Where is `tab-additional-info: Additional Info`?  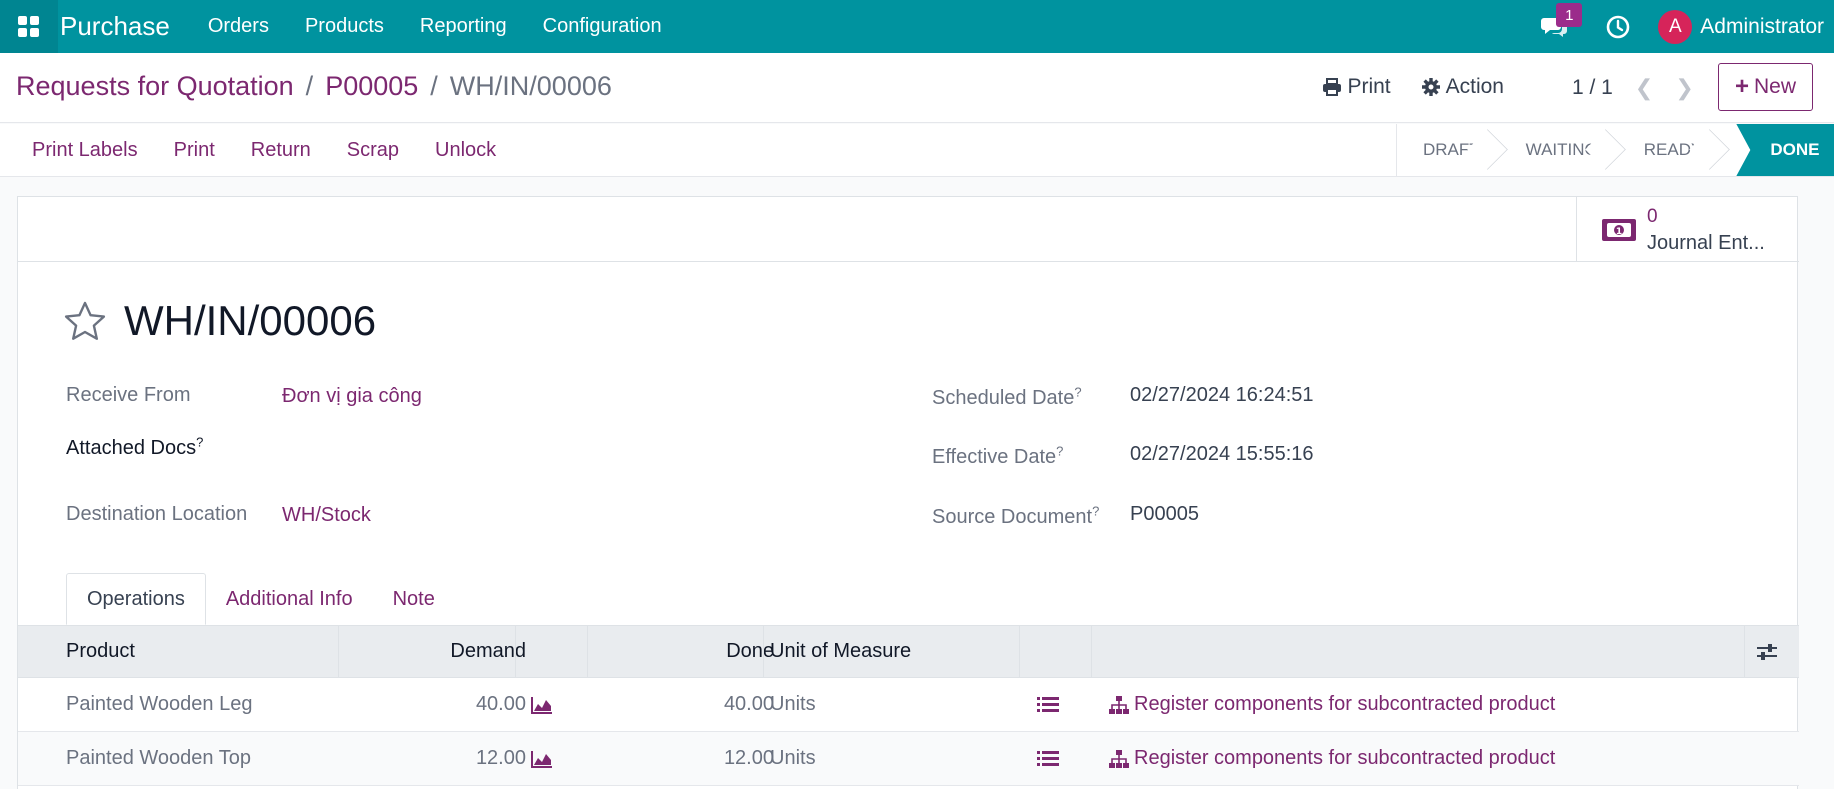
tab-additional-info: Additional Info is located at coordinates (289, 599).